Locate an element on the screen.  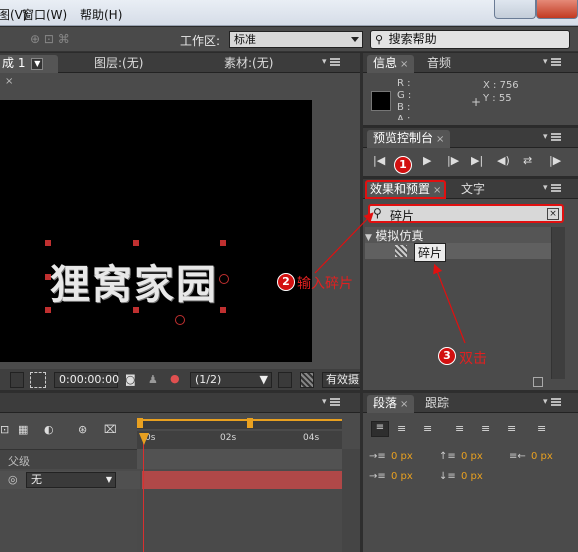
space-after-value: 0 px is located at coordinates (472, 476).